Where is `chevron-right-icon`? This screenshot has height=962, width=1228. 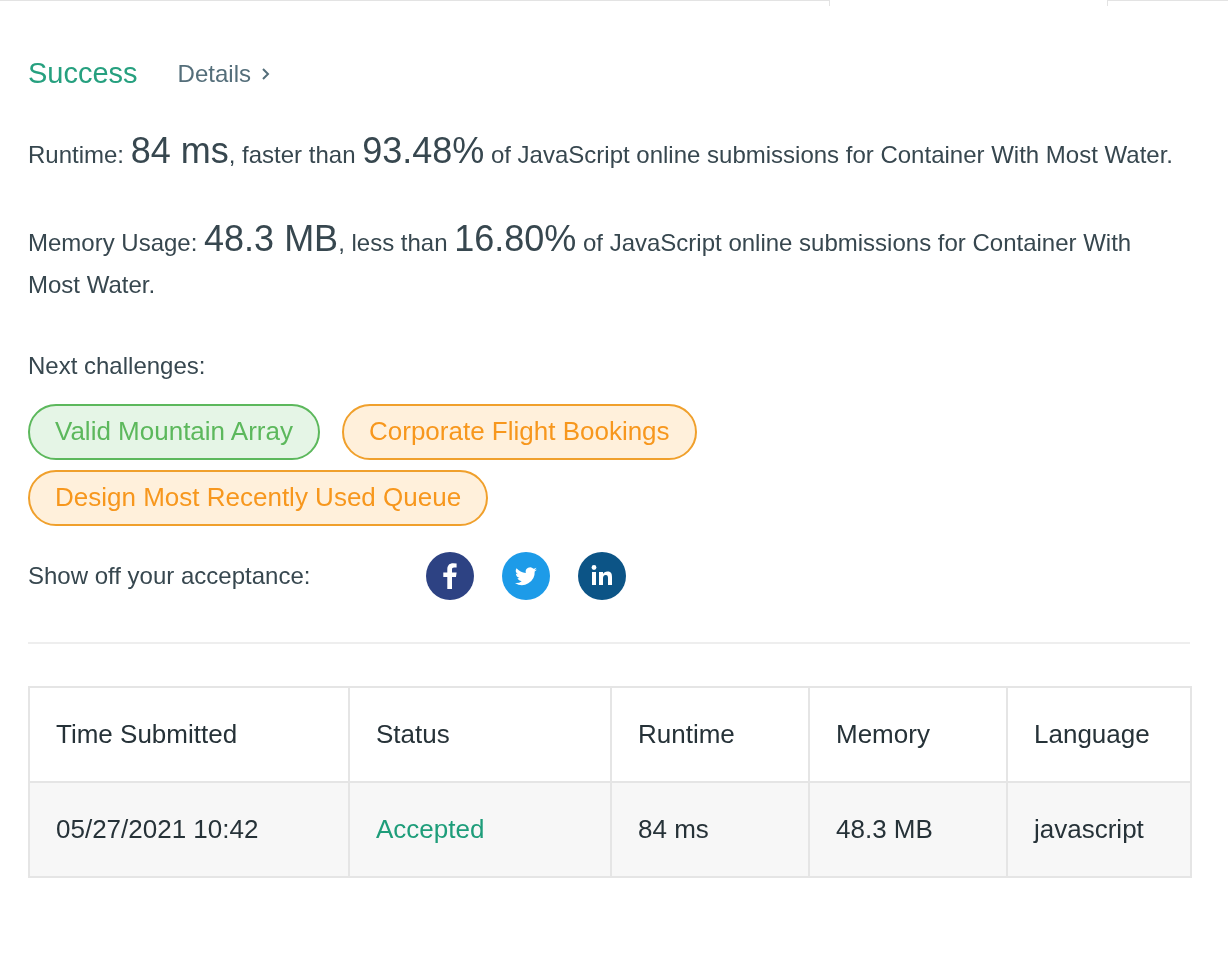
chevron-right-icon is located at coordinates (265, 73).